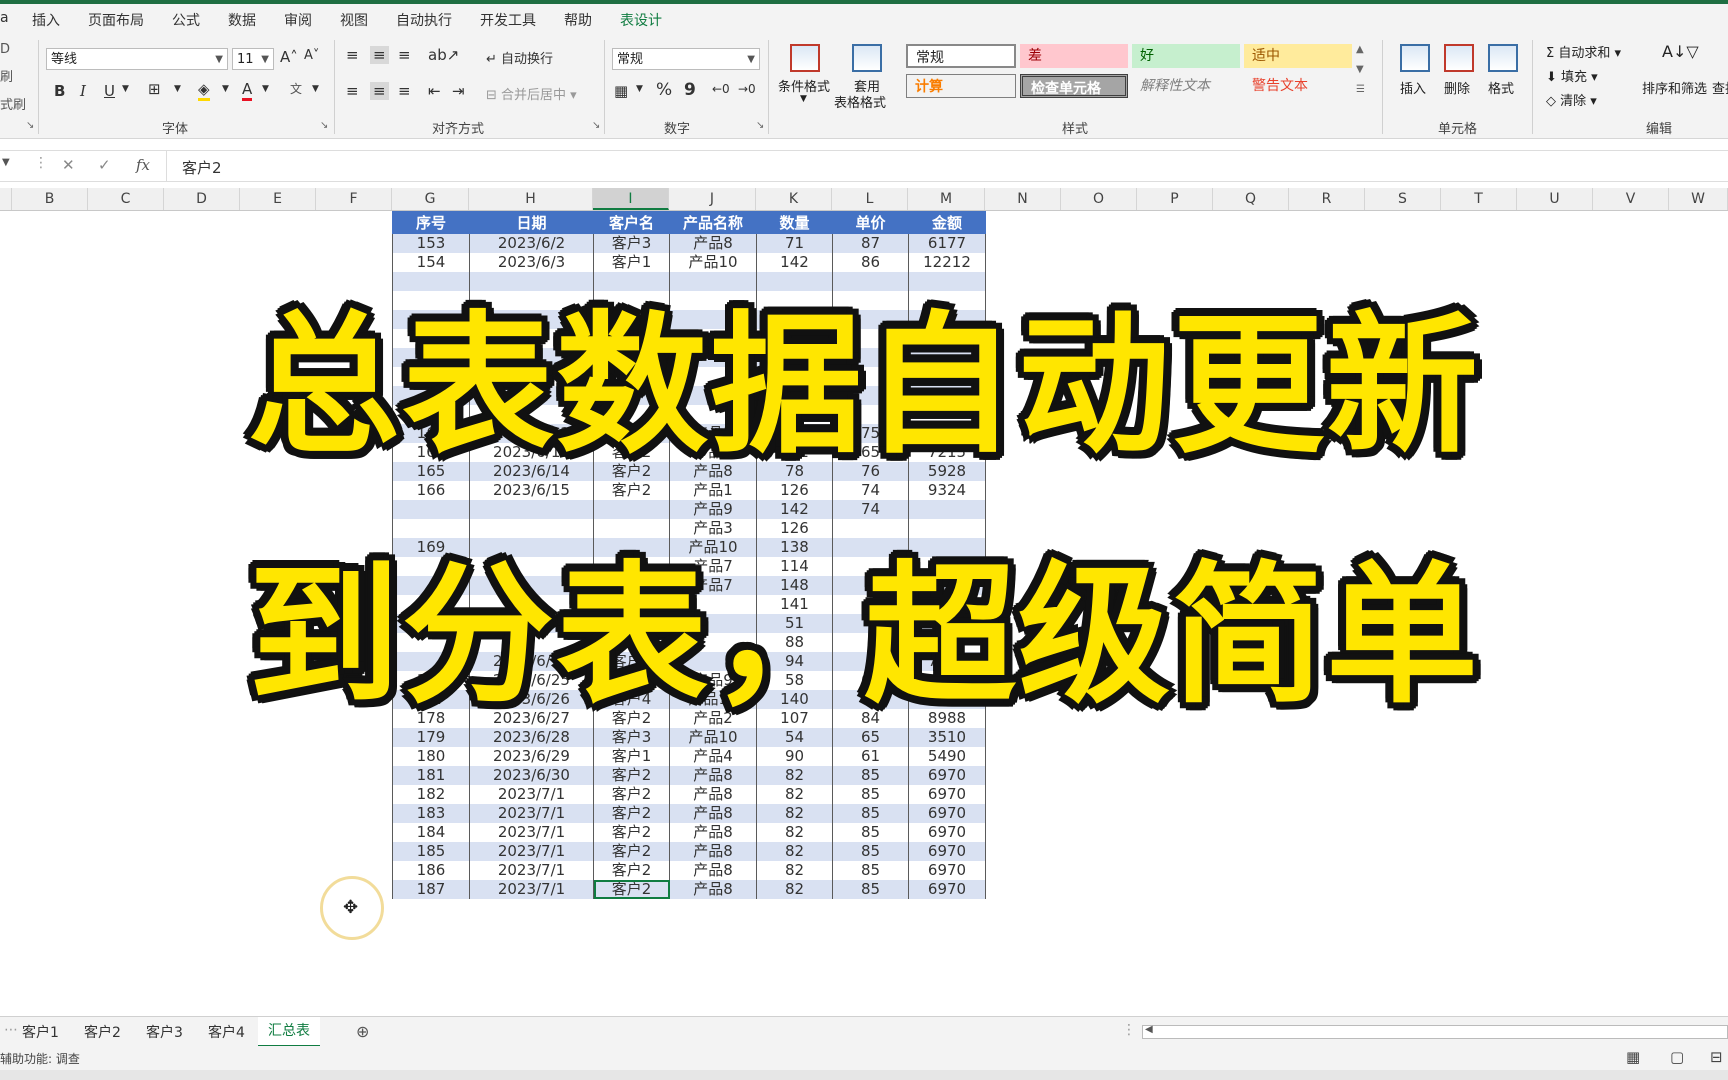 Image resolution: width=1728 pixels, height=1080 pixels. I want to click on cell-index: 184, so click(431, 832).